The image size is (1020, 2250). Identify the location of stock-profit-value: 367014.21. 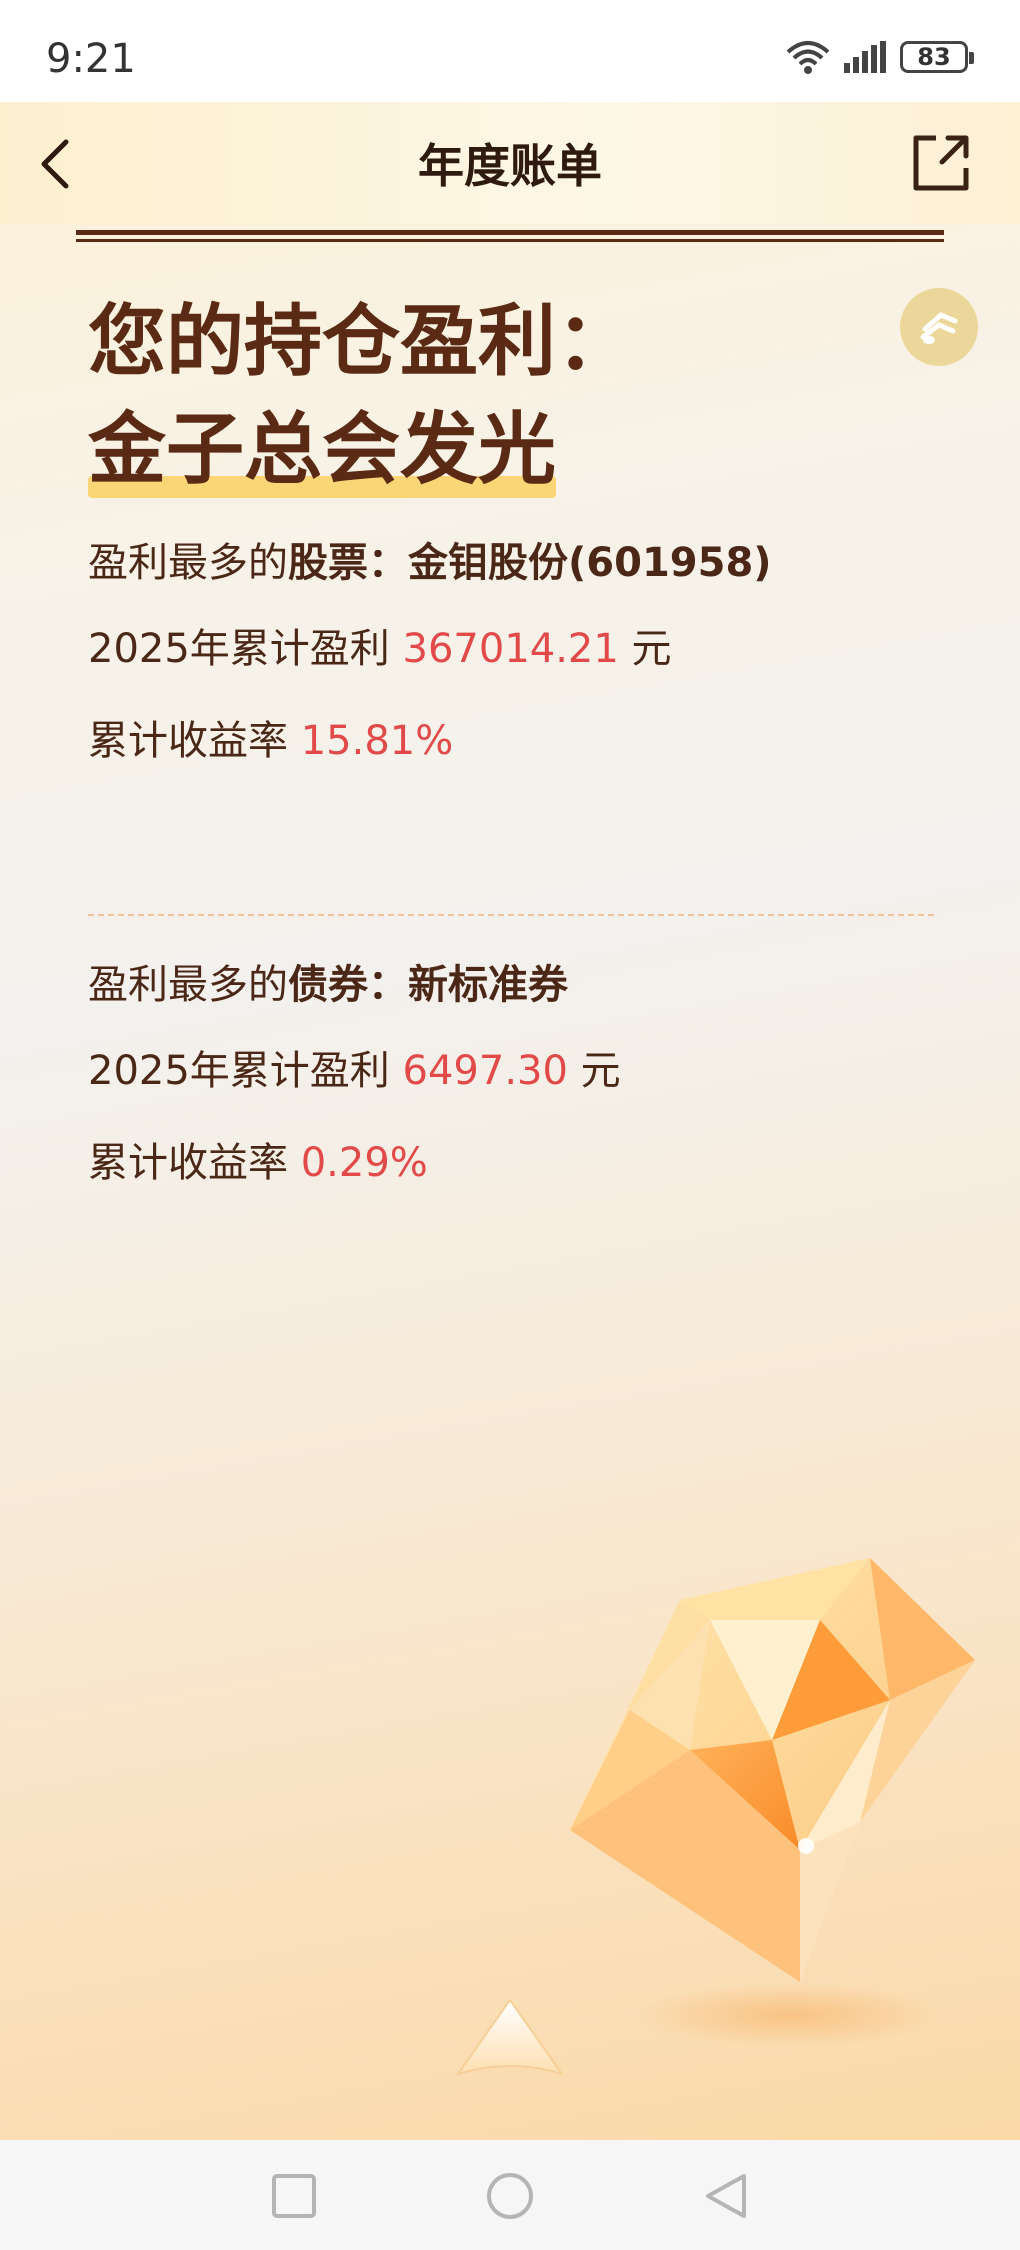
(510, 649).